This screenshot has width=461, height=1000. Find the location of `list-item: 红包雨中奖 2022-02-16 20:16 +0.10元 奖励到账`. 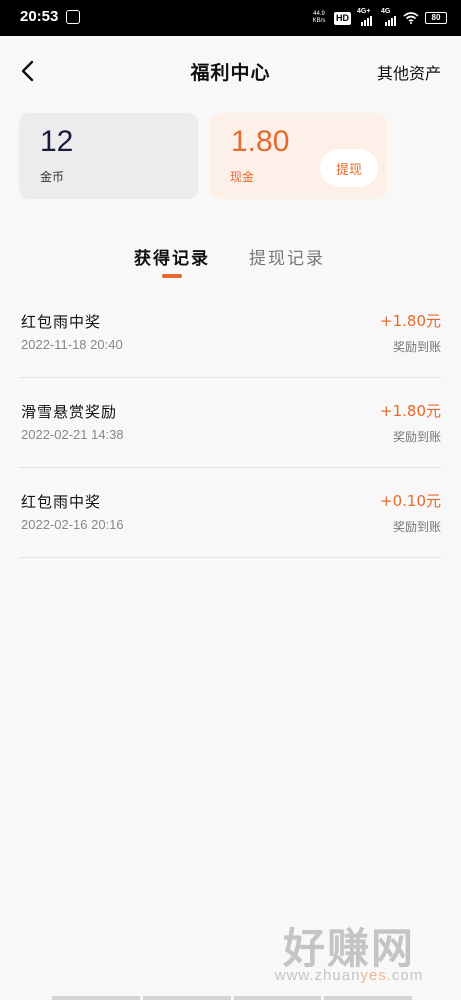

list-item: 红包雨中奖 2022-02-16 20:16 +0.10元 奖励到账 is located at coordinates (230, 513).